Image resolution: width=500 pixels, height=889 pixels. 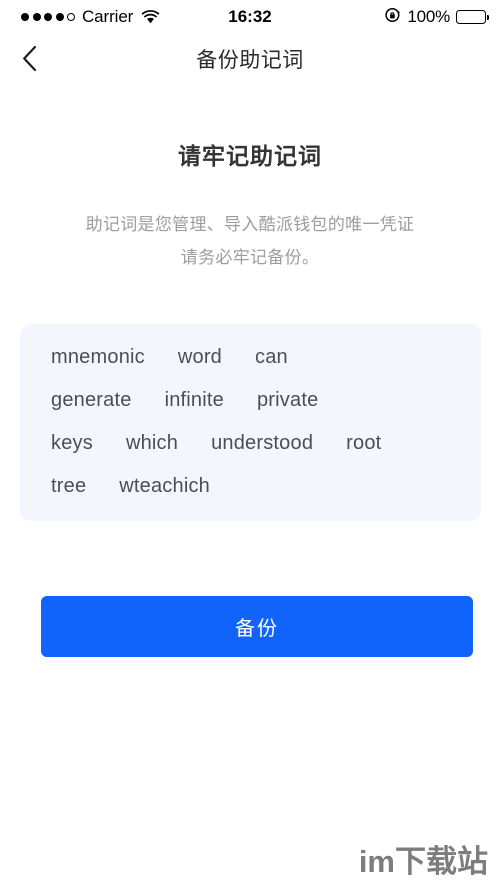 What do you see at coordinates (271, 357) in the screenshot?
I see `mnemonic-word: can` at bounding box center [271, 357].